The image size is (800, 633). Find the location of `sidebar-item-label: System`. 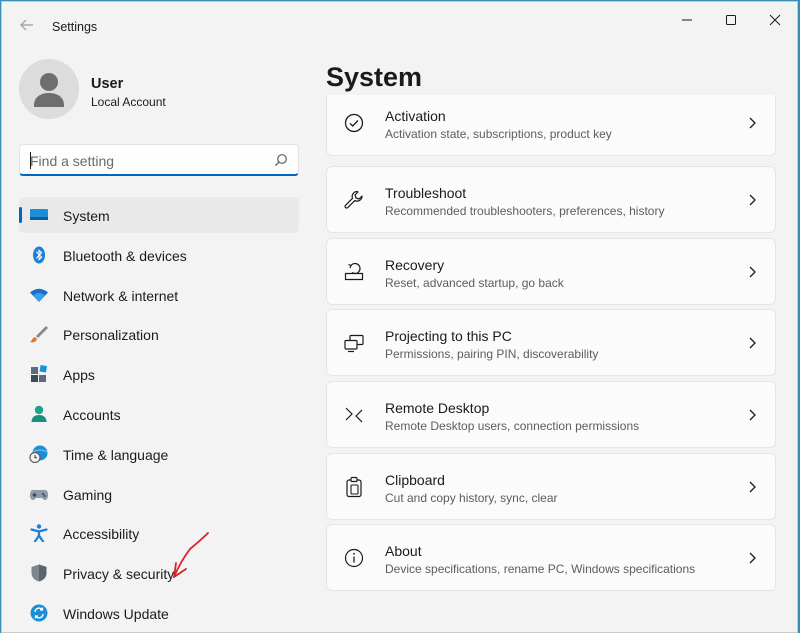

sidebar-item-label: System is located at coordinates (86, 216).